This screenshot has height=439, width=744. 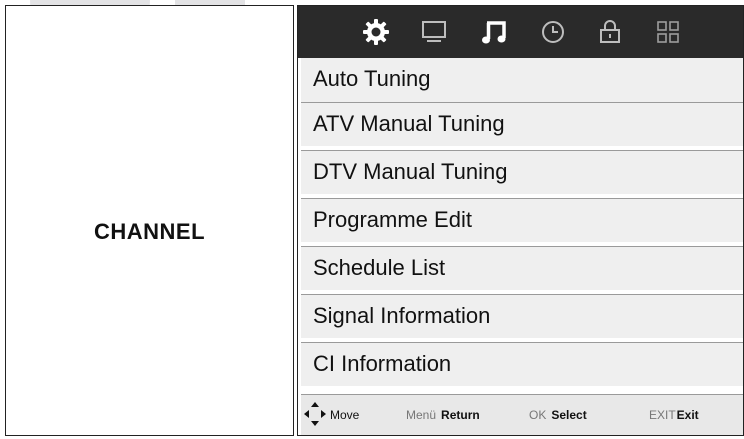 I want to click on menu-item-programme-edit: Programme Edit, so click(x=522, y=220).